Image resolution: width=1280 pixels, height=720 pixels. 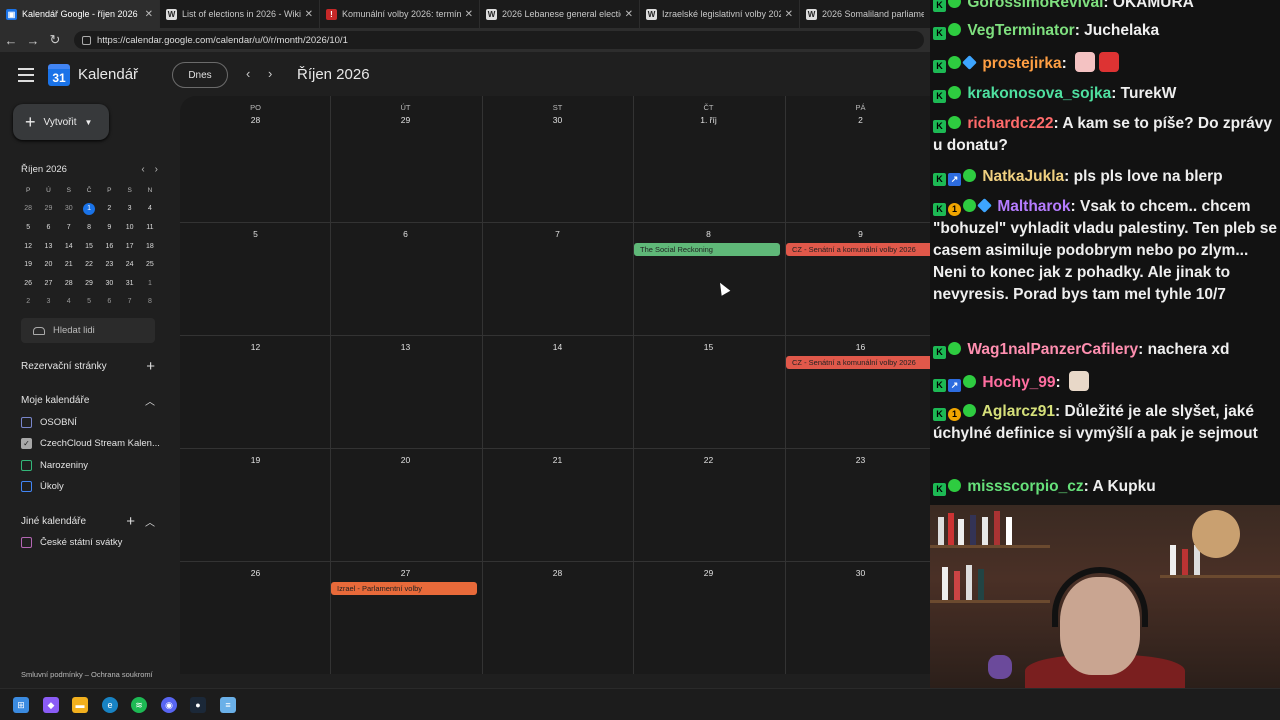 I want to click on mini-day: 18, so click(x=150, y=246).